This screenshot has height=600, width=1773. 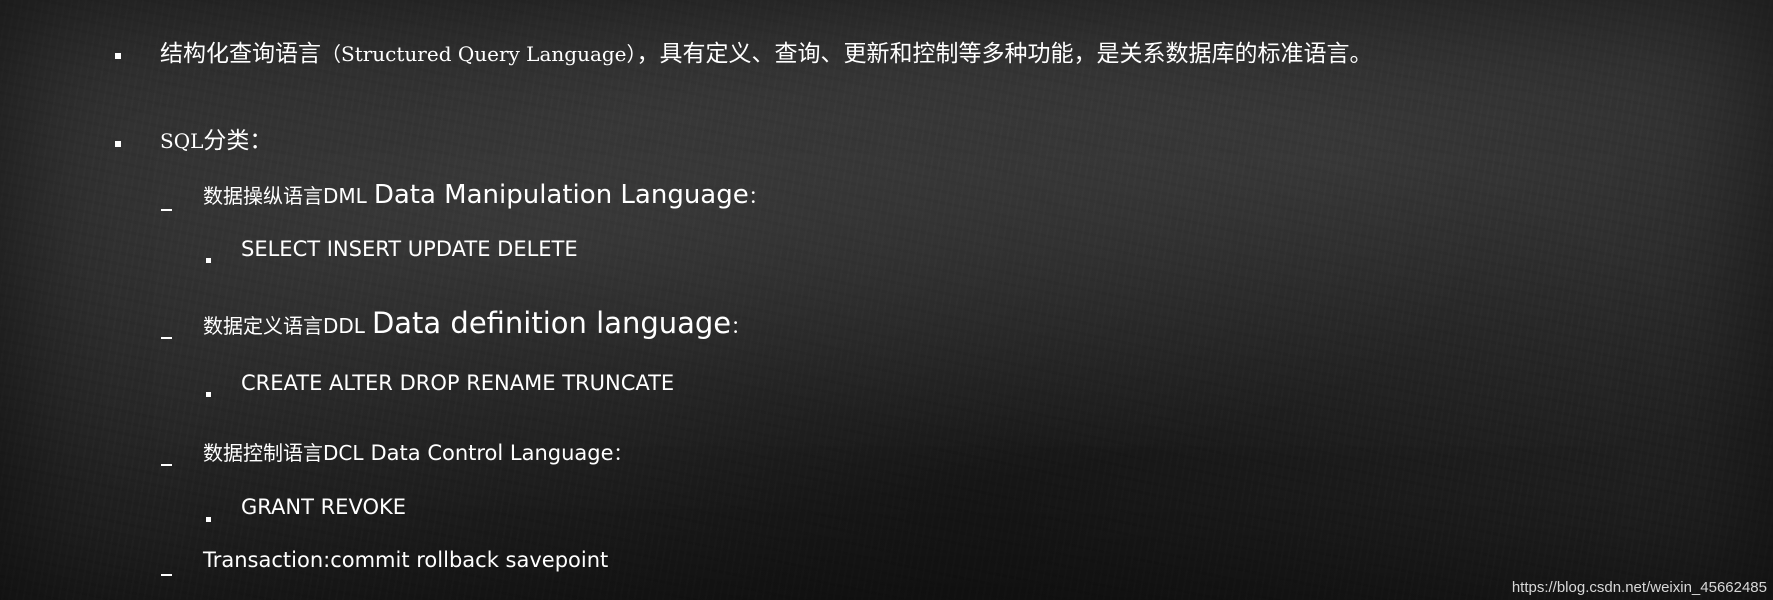 What do you see at coordinates (324, 507) in the screenshot?
I see `dcl-items: GRANT REVOKE` at bounding box center [324, 507].